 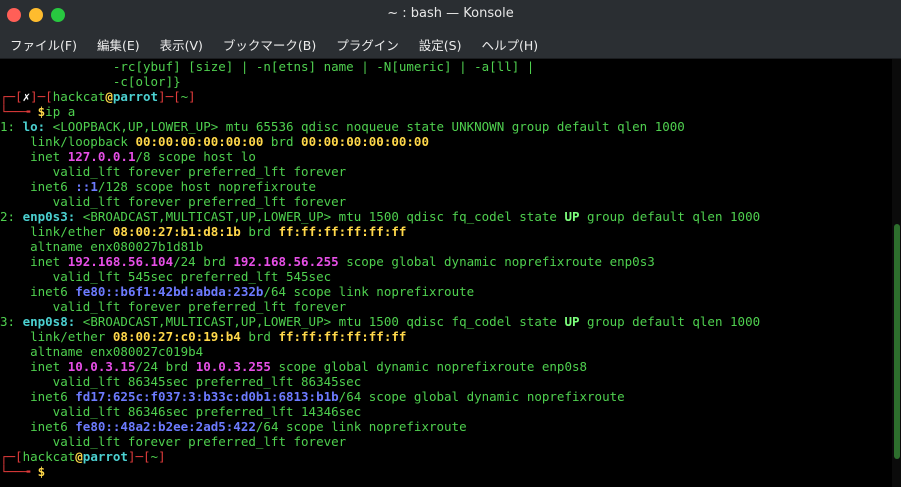 What do you see at coordinates (181, 44) in the screenshot?
I see `menu-view: 表示(V)` at bounding box center [181, 44].